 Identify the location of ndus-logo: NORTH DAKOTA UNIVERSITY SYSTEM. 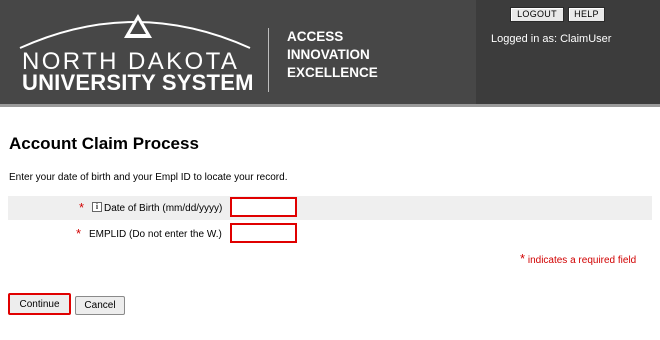
(135, 52).